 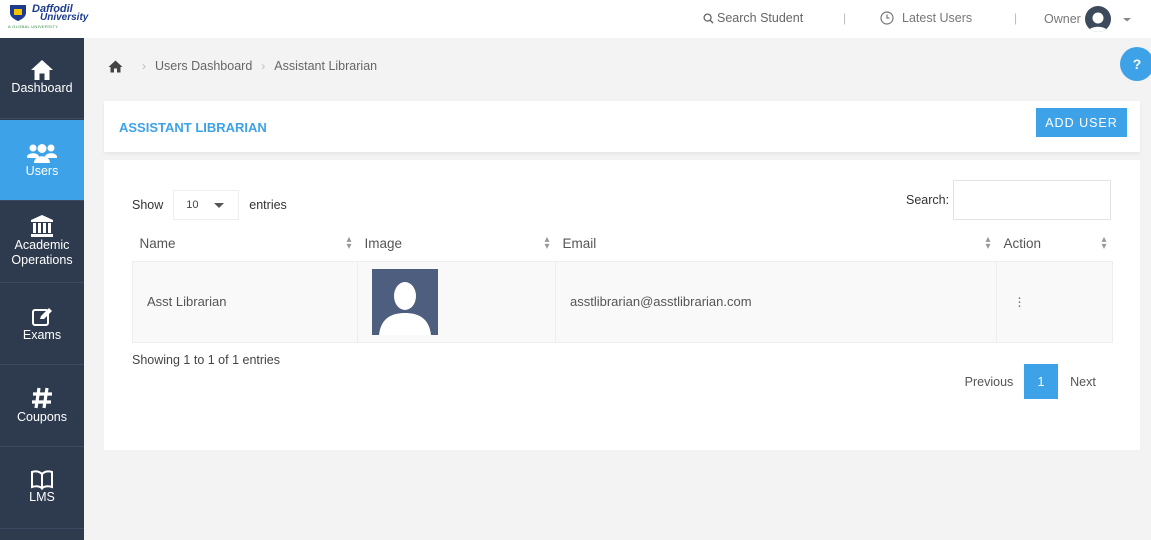 I want to click on owner-label: Owner, so click(x=1062, y=19).